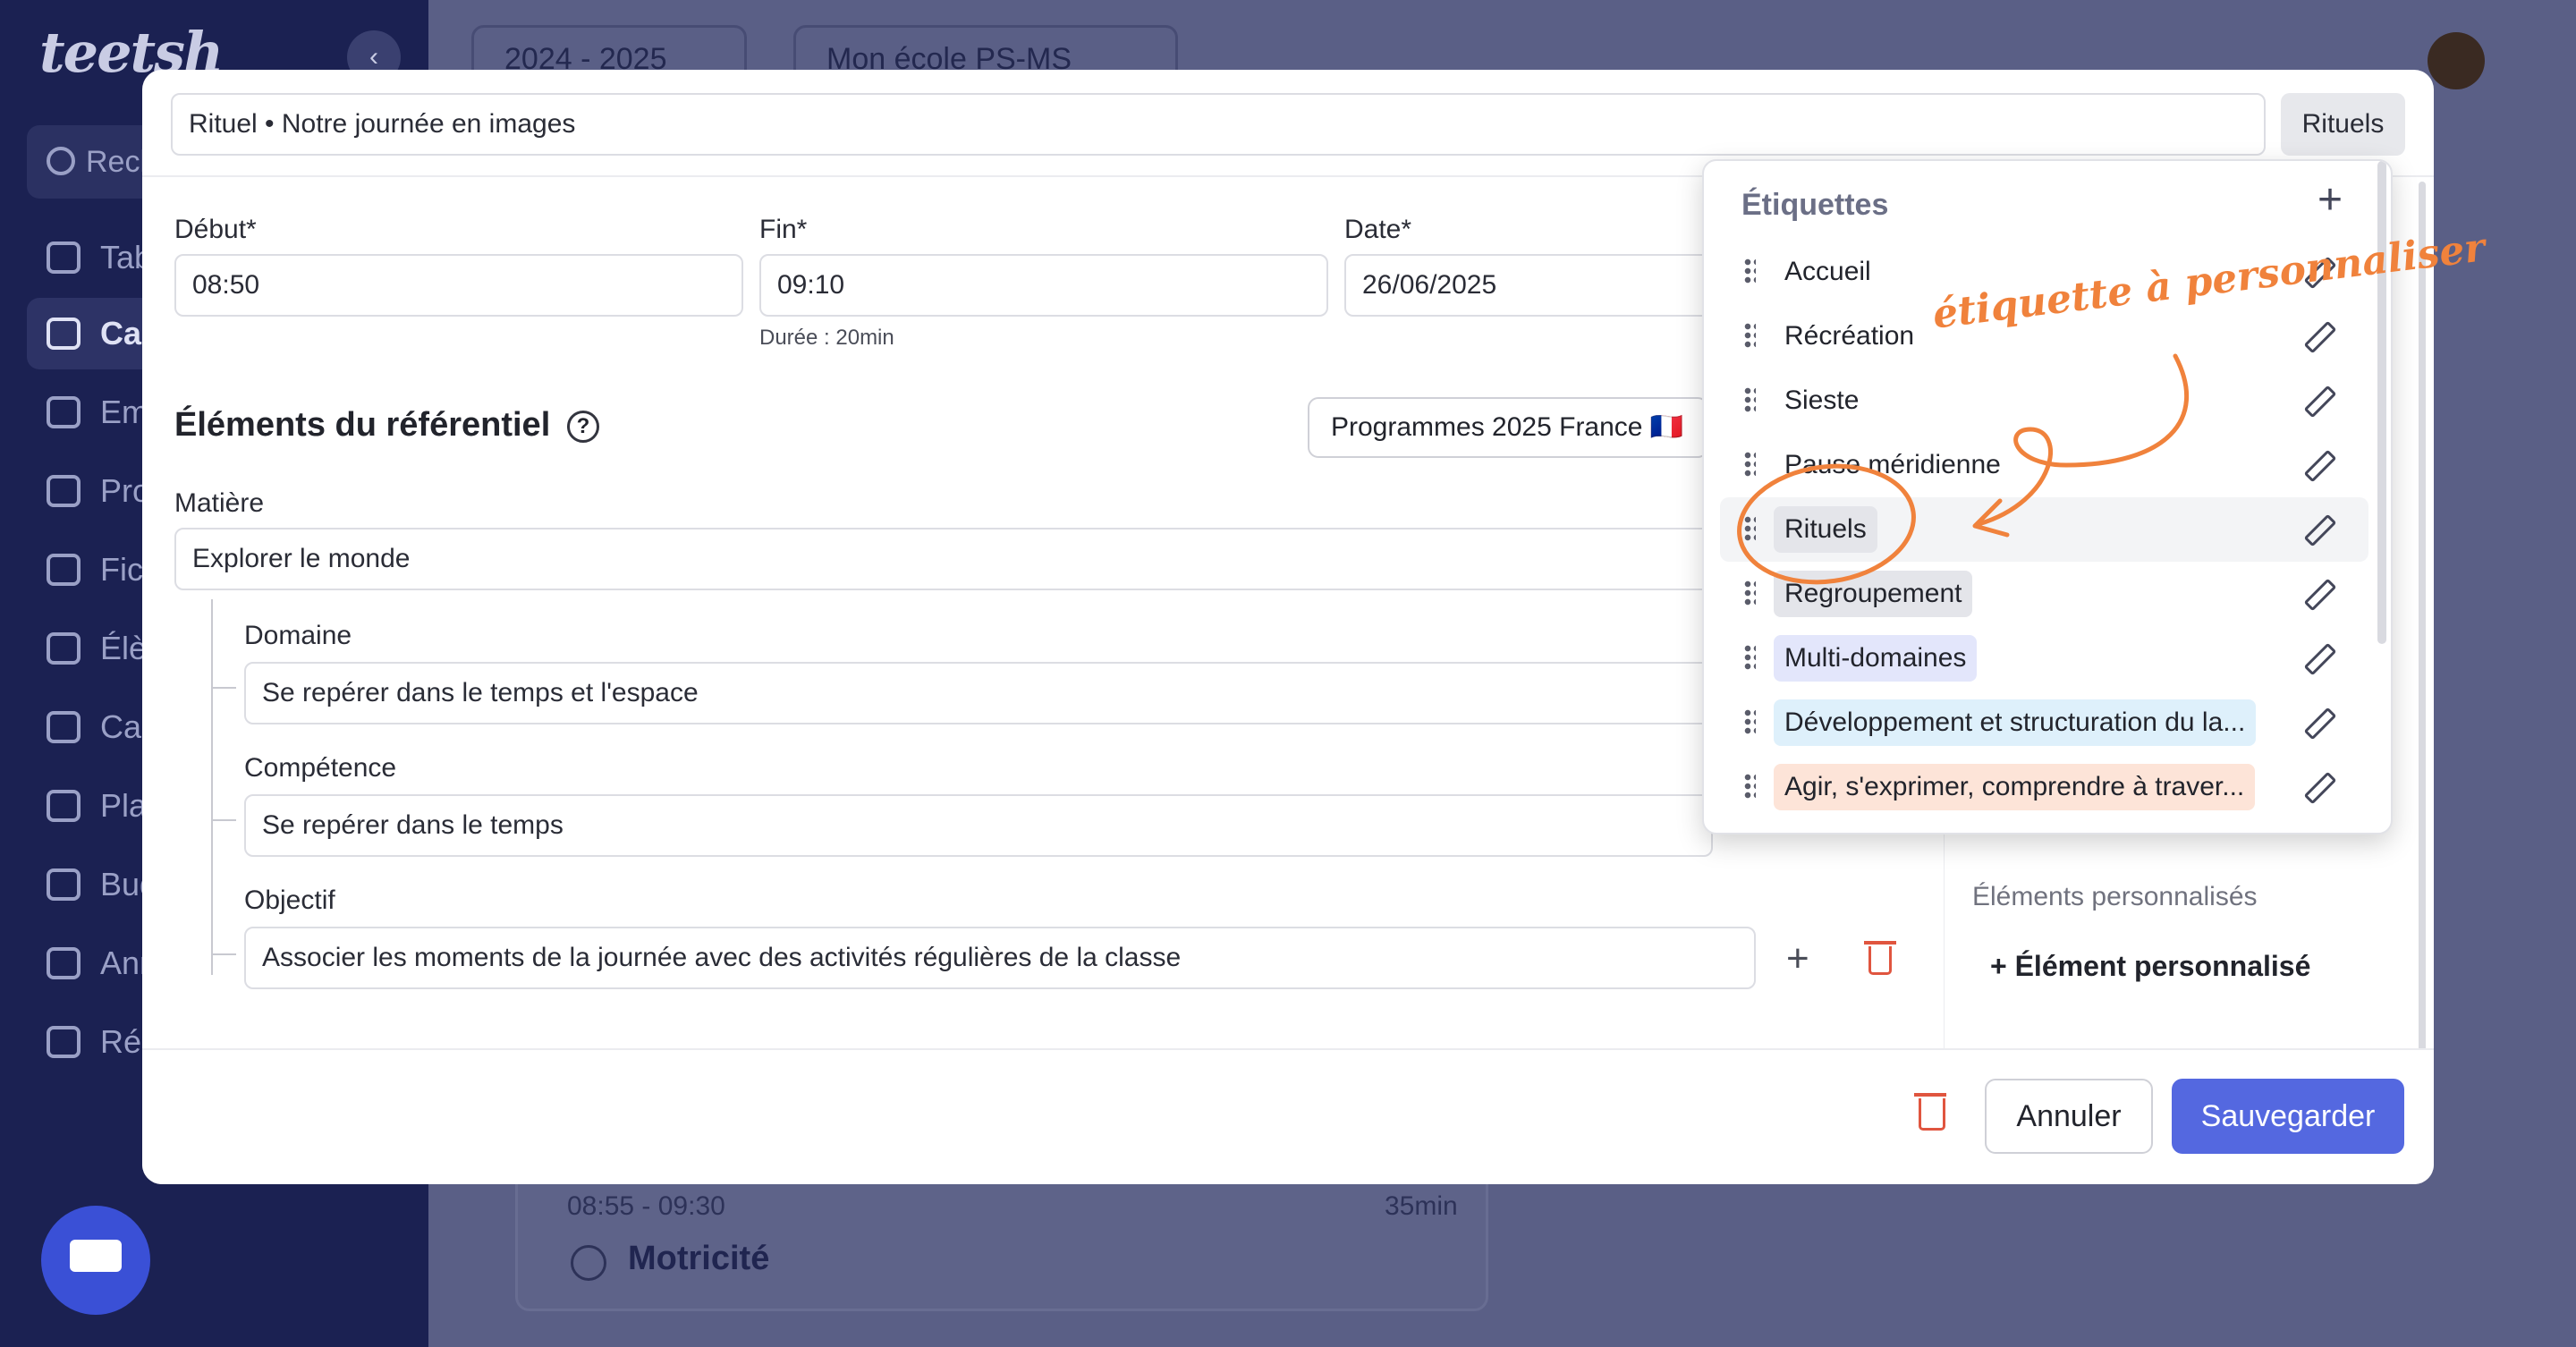 This screenshot has height=1347, width=2576. Describe the element at coordinates (1876, 658) in the screenshot. I see `tag-label: Multi-domaines` at that location.